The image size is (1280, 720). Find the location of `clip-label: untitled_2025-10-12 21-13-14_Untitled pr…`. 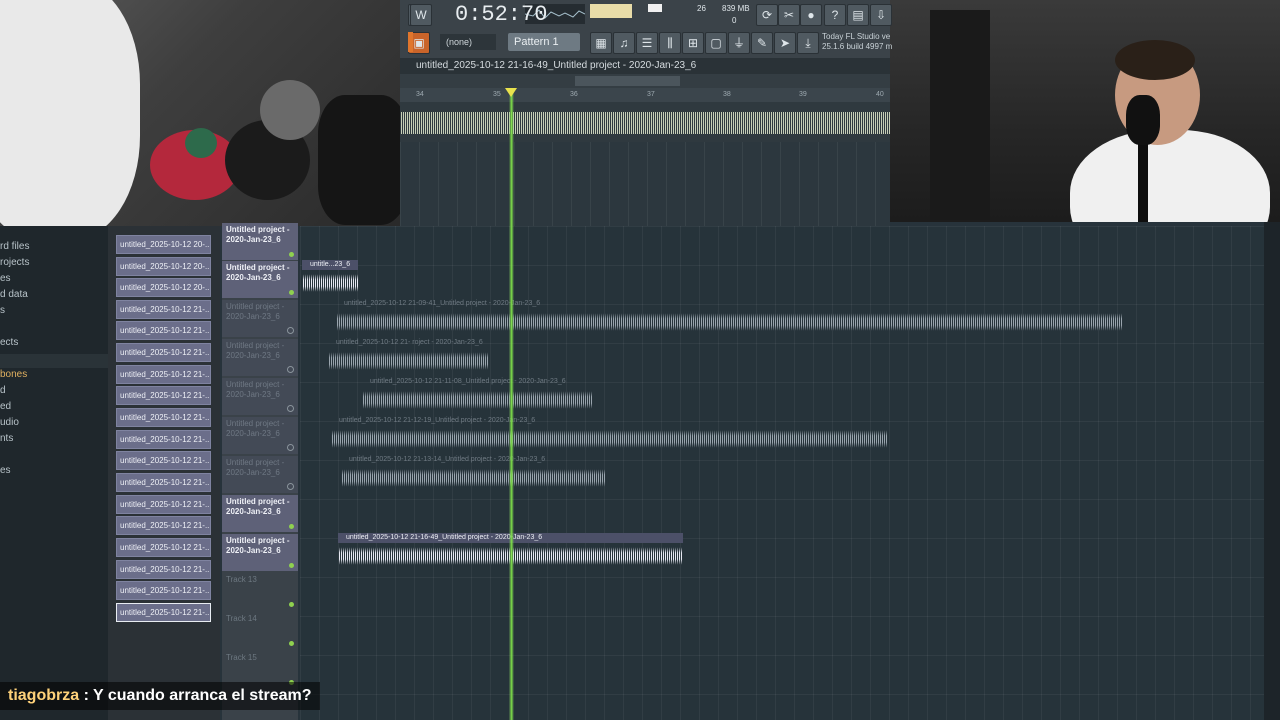

clip-label: untitled_2025-10-12 21-13-14_Untitled pr… is located at coordinates (447, 459).